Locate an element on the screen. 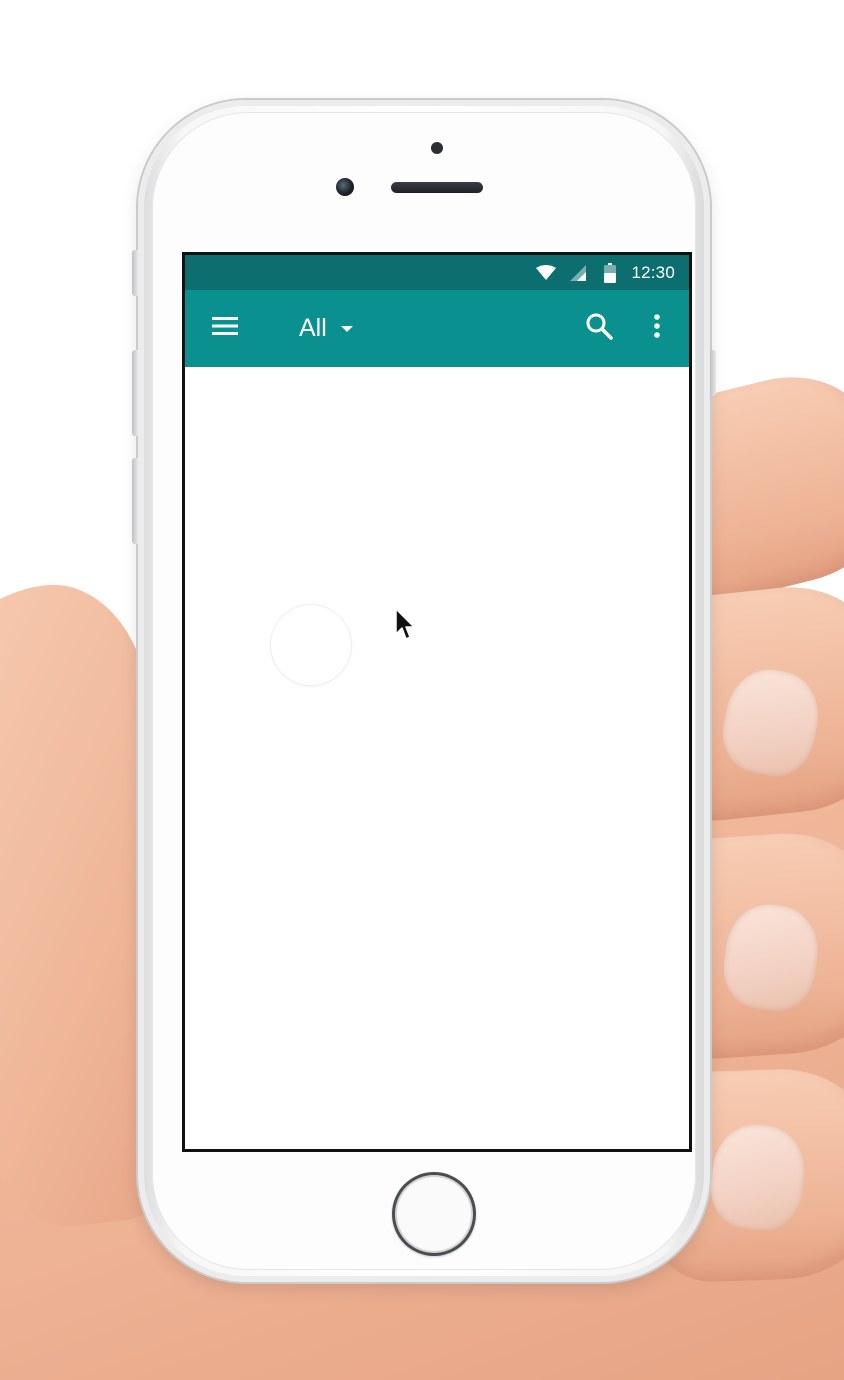 Image resolution: width=844 pixels, height=1380 pixels. app-toolbar: All is located at coordinates (437, 328).